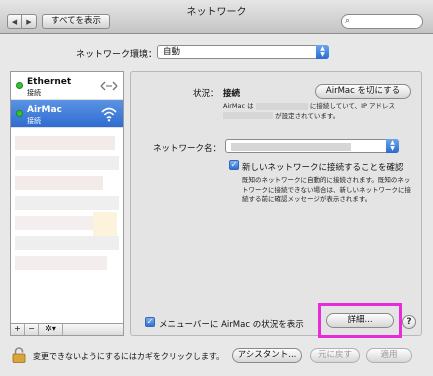 Image resolution: width=433 pixels, height=376 pixels. Describe the element at coordinates (363, 91) in the screenshot. I see `turn-off-airmac-button: AirMac を切にする` at that location.